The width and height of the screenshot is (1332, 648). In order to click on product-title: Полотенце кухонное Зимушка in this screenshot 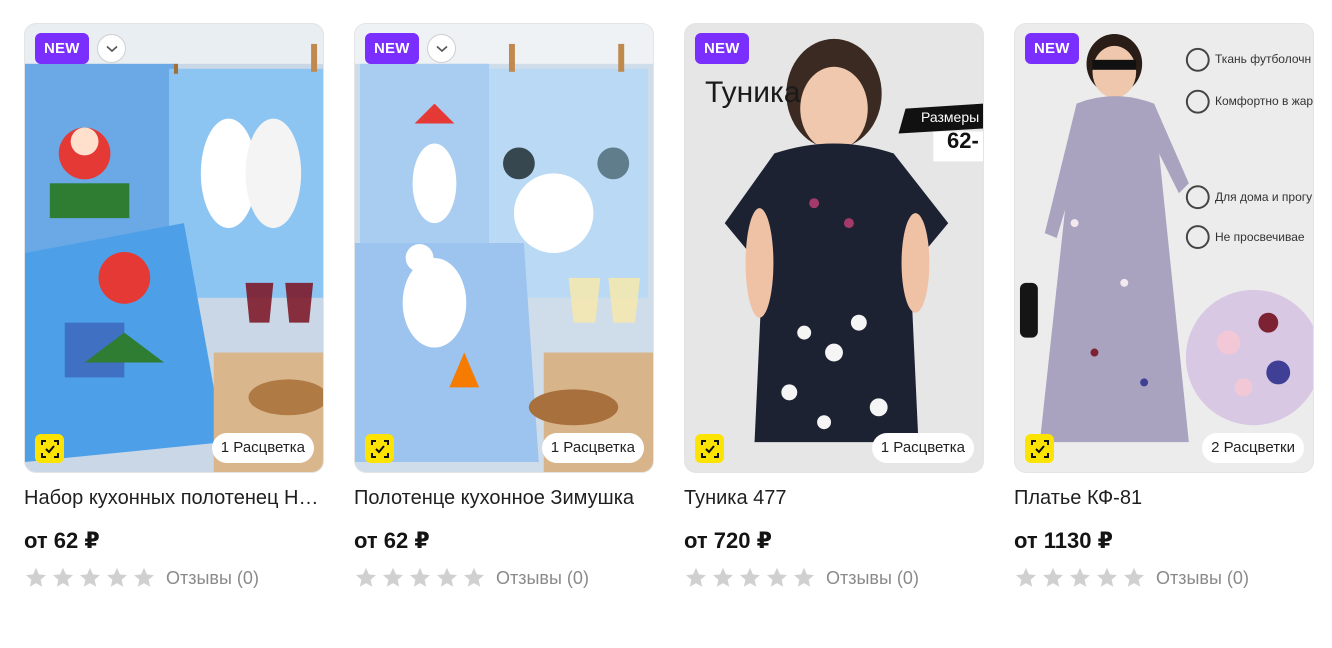, I will do `click(504, 498)`.